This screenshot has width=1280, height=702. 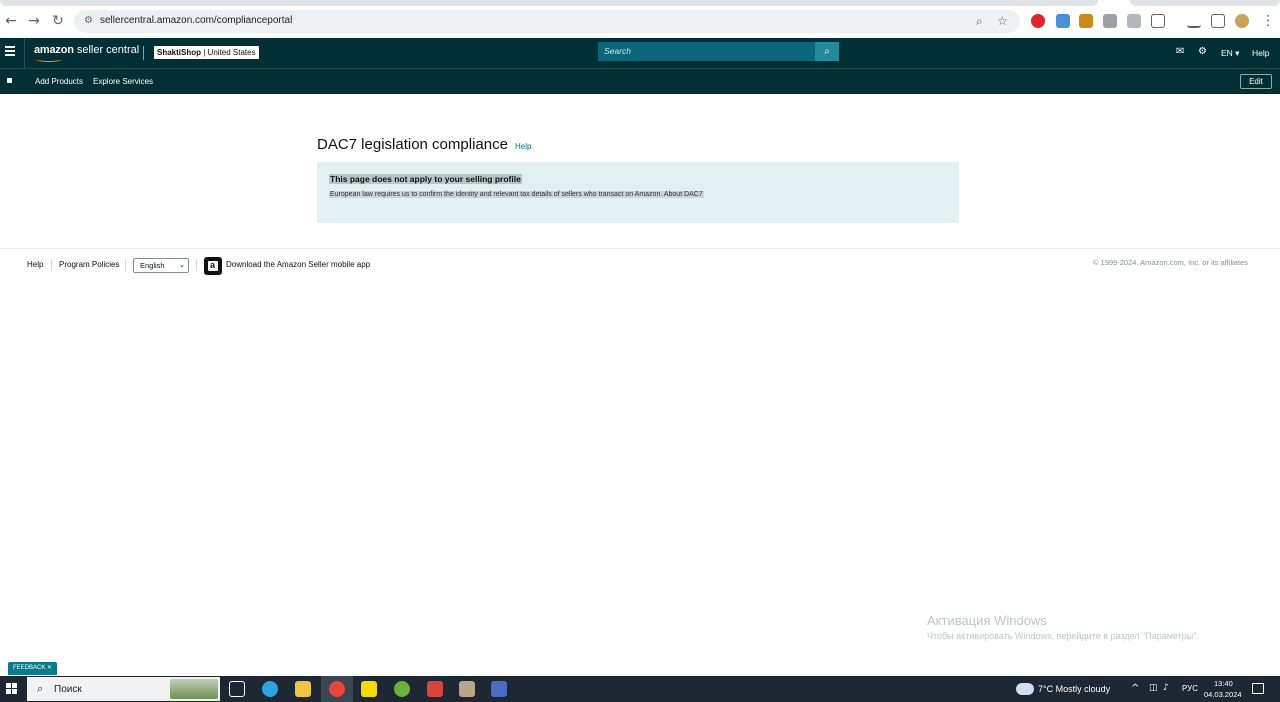 What do you see at coordinates (1205, 3) in the screenshot?
I see `tab-strip-right` at bounding box center [1205, 3].